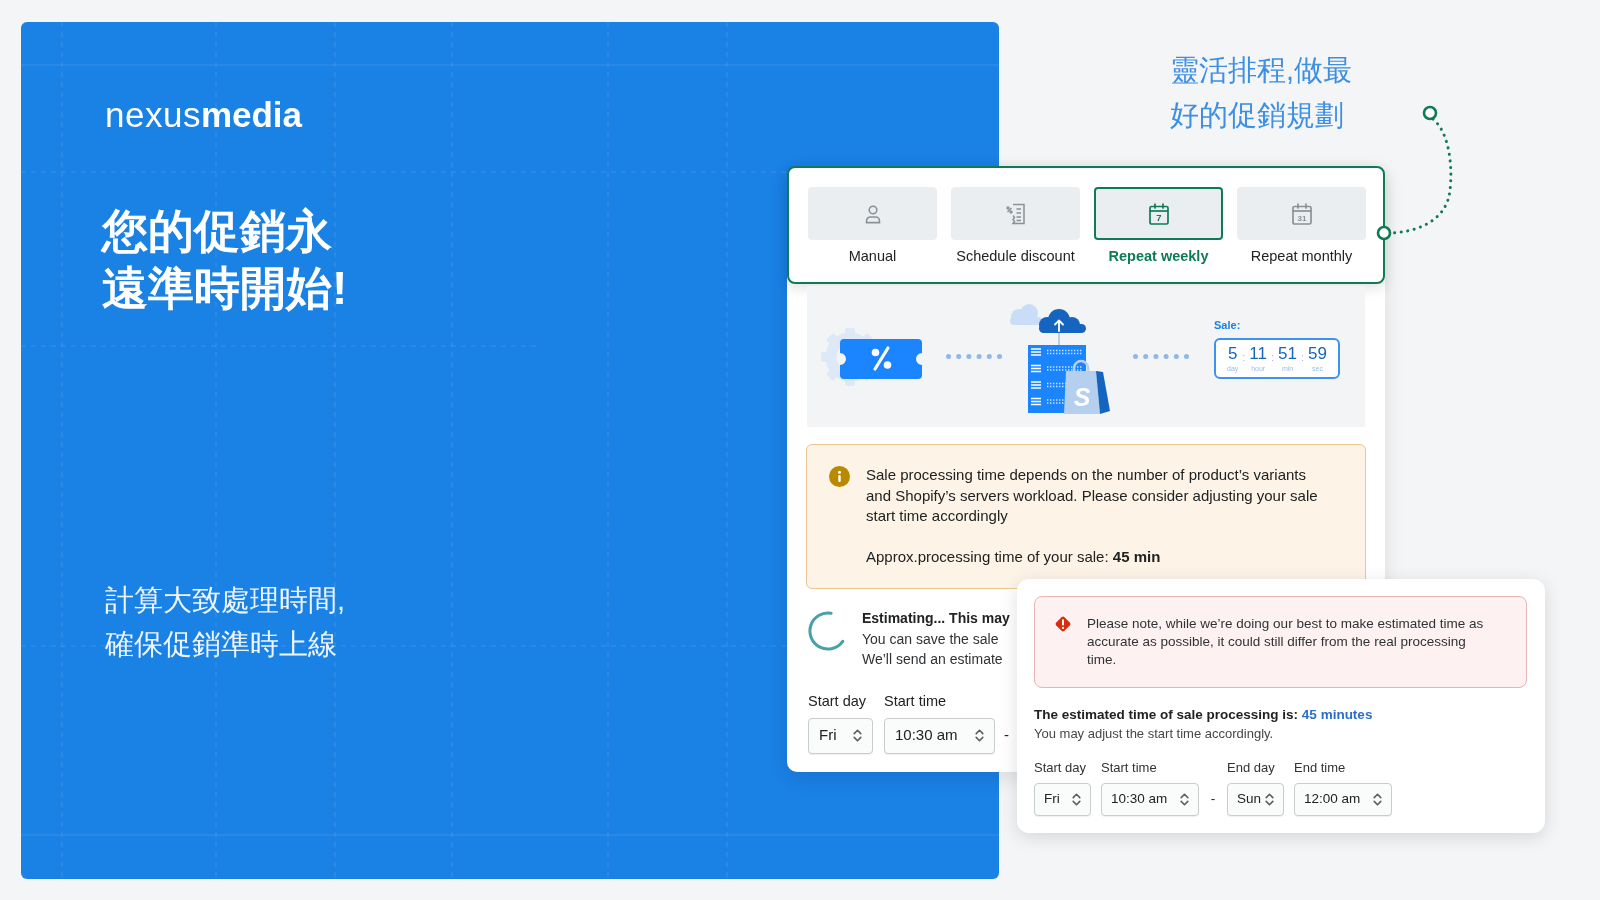 Image resolution: width=1600 pixels, height=900 pixels. I want to click on select-field: 12:00 am, so click(1343, 799).